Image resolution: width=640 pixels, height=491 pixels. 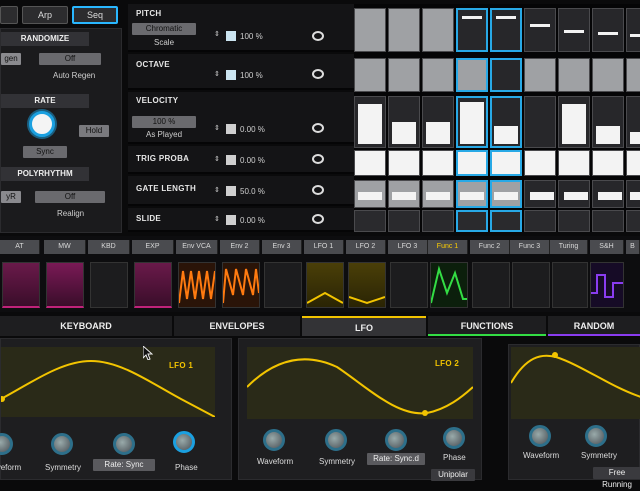 What do you see at coordinates (153, 247) in the screenshot?
I see `mod-tab-exp: EXP` at bounding box center [153, 247].